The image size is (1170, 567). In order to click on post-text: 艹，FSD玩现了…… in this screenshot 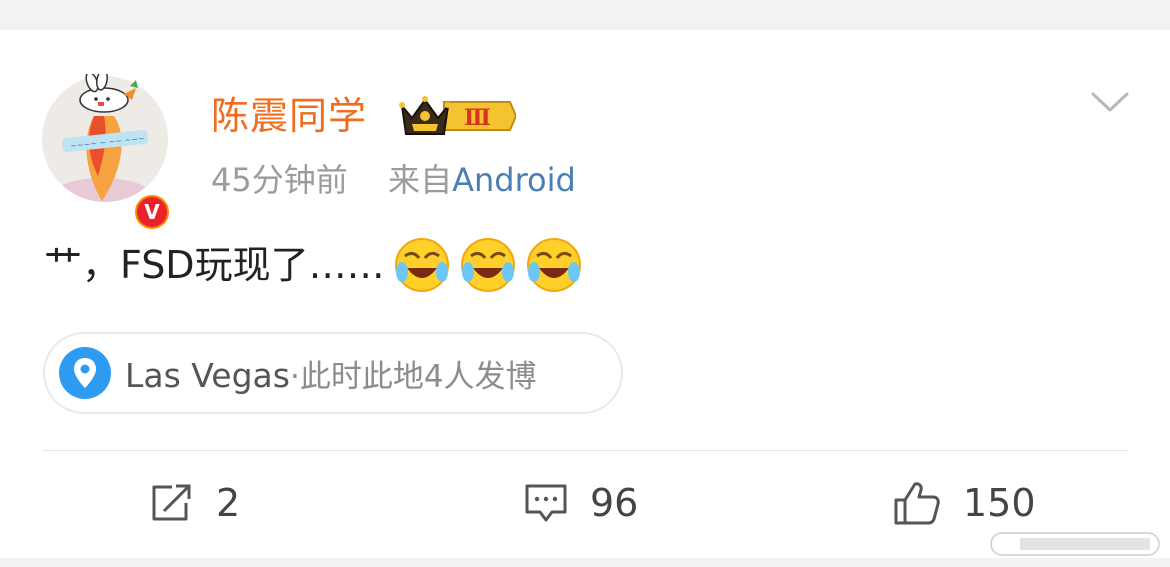, I will do `click(214, 265)`.